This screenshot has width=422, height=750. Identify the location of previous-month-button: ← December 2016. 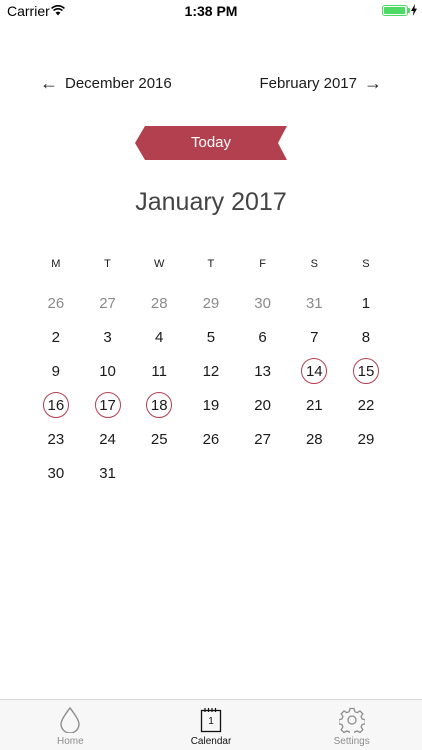
(106, 83).